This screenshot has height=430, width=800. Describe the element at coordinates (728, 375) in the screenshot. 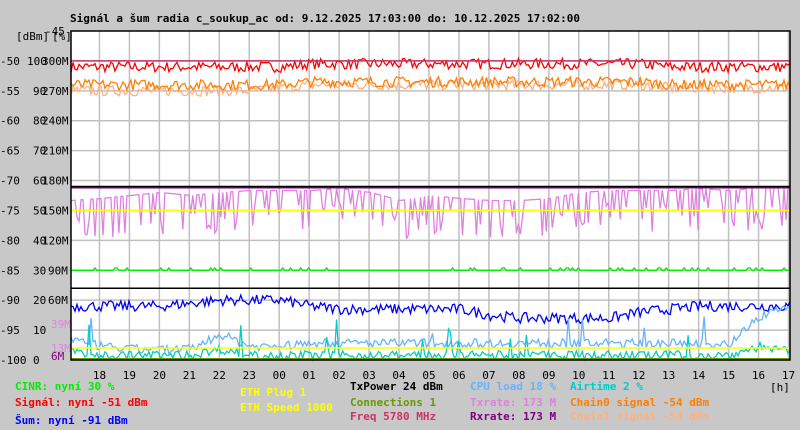

I see `x-tick-label: 15` at that location.